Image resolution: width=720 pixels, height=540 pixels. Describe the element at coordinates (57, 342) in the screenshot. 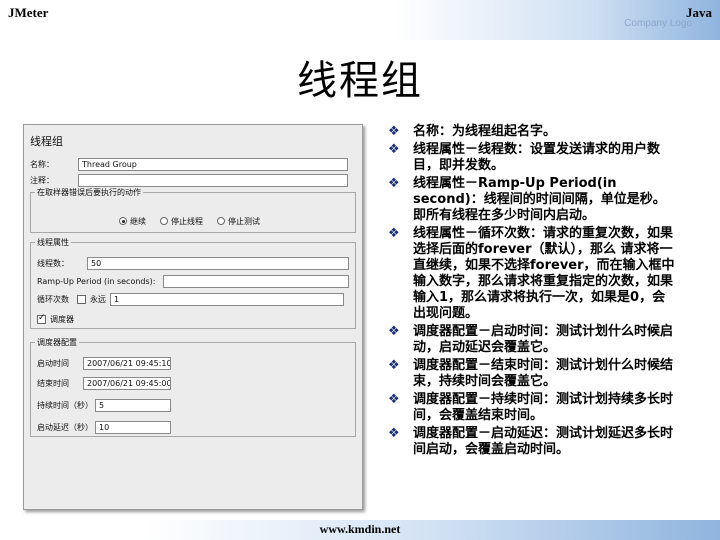

I see `scheduler-config-legend: 调度器配置` at that location.